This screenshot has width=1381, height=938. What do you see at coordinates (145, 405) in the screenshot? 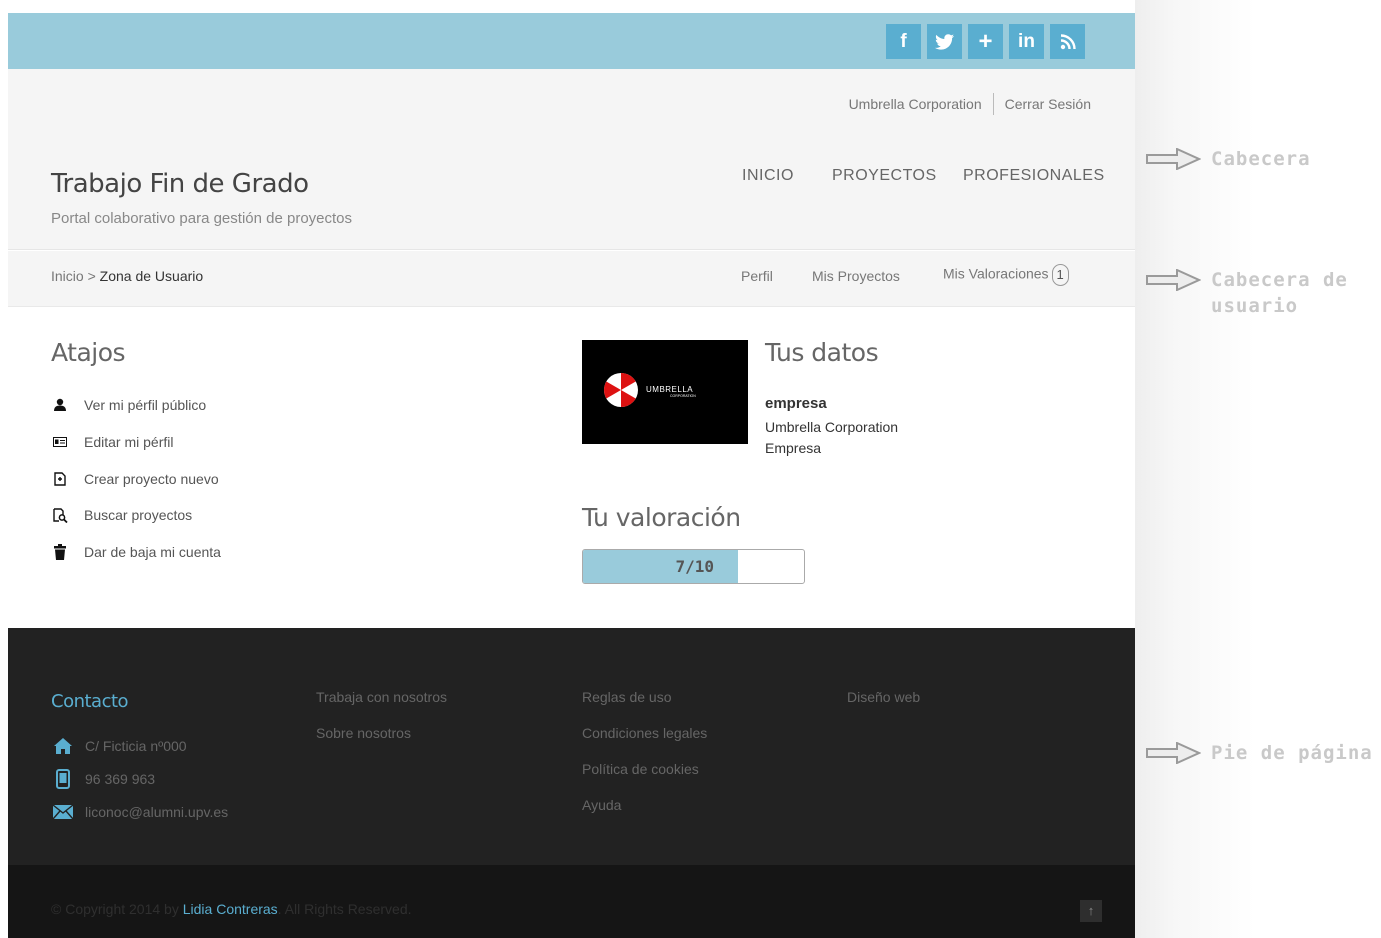
I see `shortcut-label: Ver mi pérfil público` at bounding box center [145, 405].